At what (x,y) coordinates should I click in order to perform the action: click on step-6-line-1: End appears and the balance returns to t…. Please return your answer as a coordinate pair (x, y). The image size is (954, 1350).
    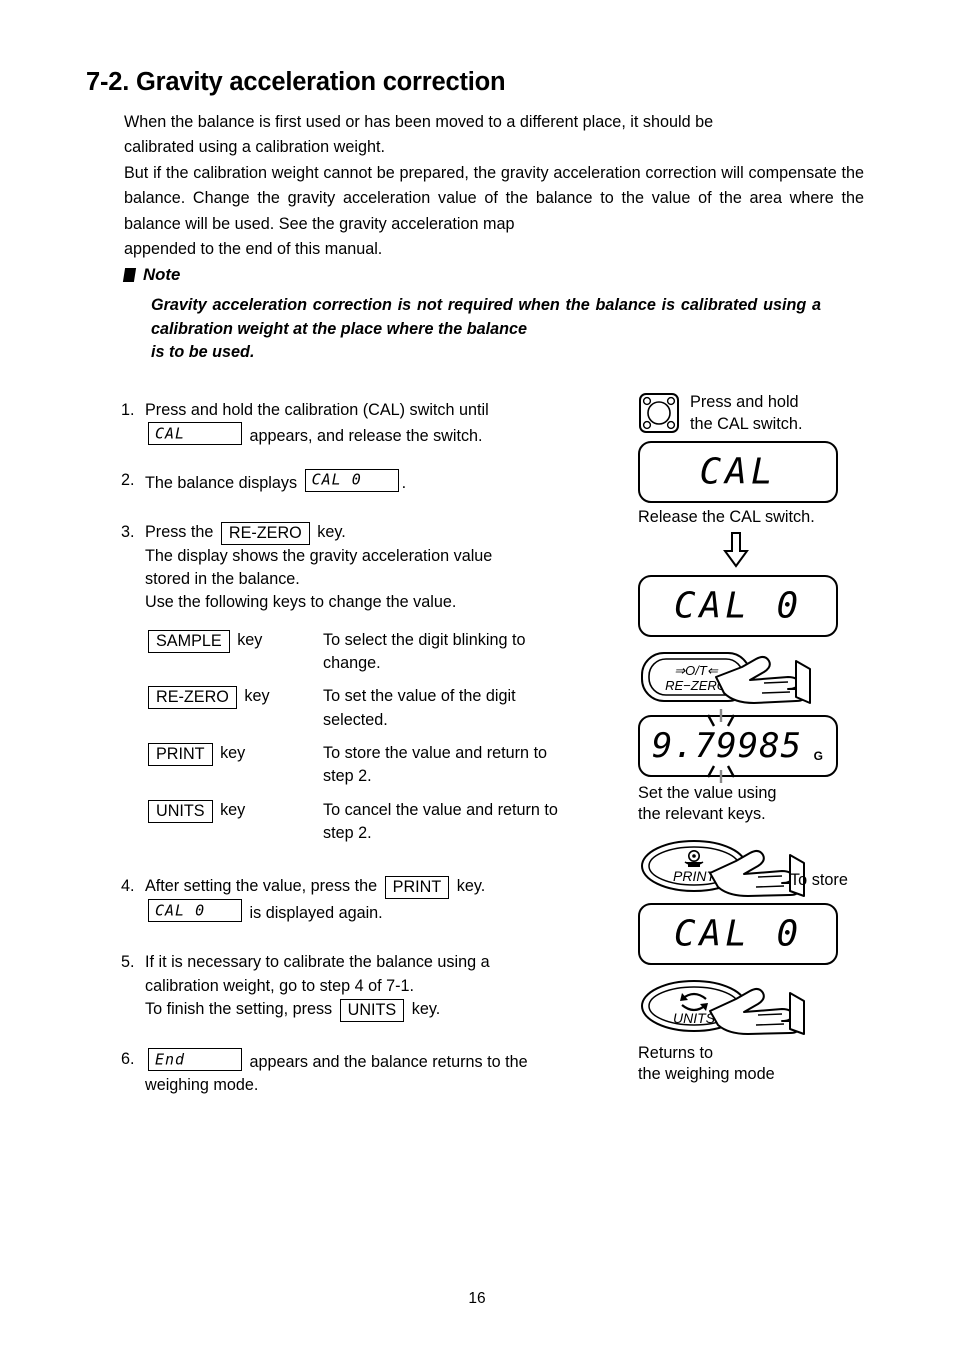
    Looking at the image, I should click on (393, 1061).